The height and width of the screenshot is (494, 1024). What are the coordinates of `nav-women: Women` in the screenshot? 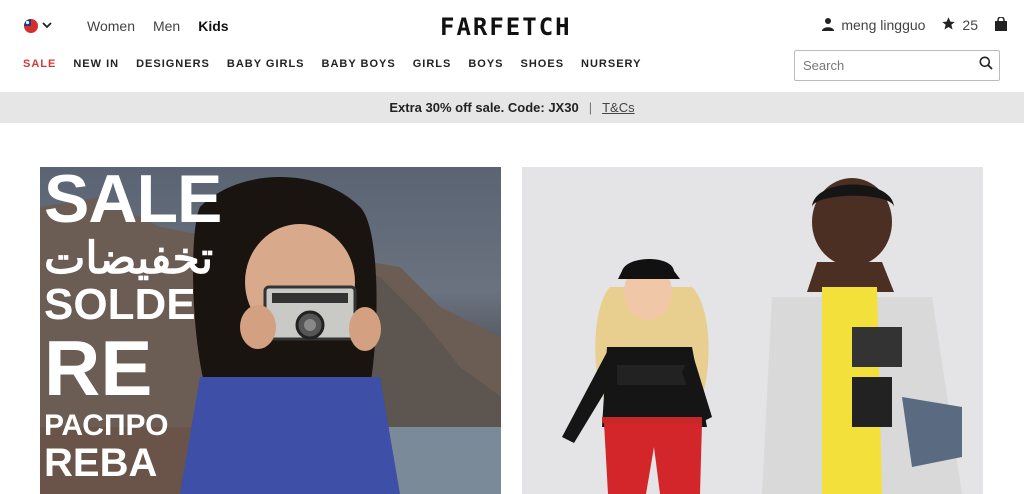 It's located at (111, 26).